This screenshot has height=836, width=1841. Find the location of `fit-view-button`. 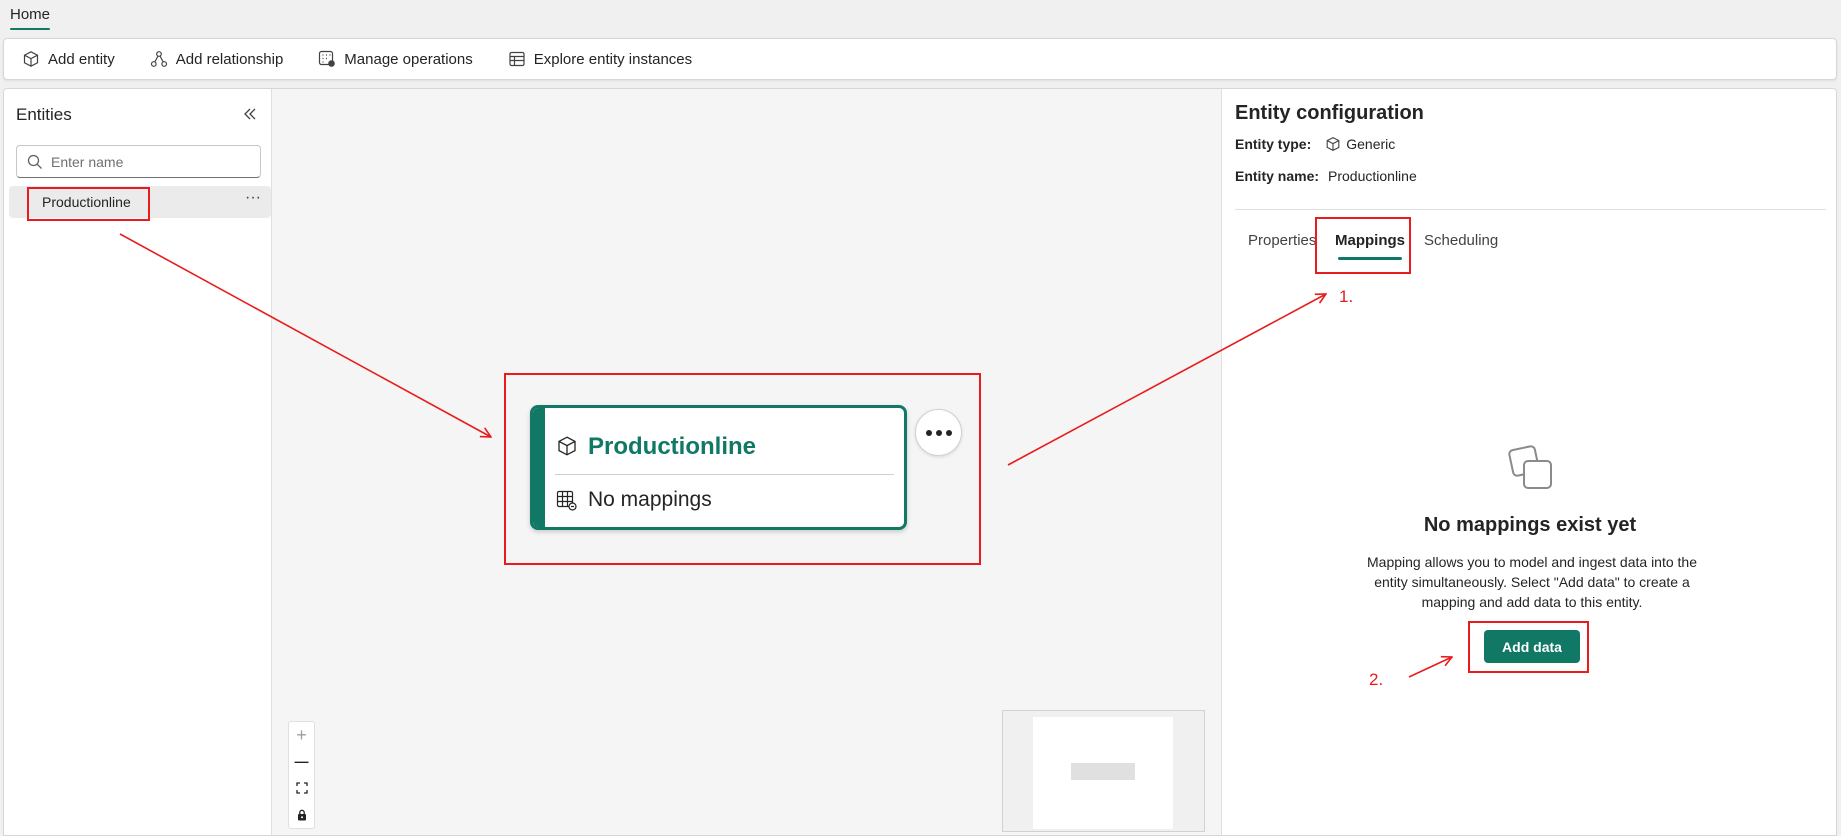

fit-view-button is located at coordinates (301, 788).